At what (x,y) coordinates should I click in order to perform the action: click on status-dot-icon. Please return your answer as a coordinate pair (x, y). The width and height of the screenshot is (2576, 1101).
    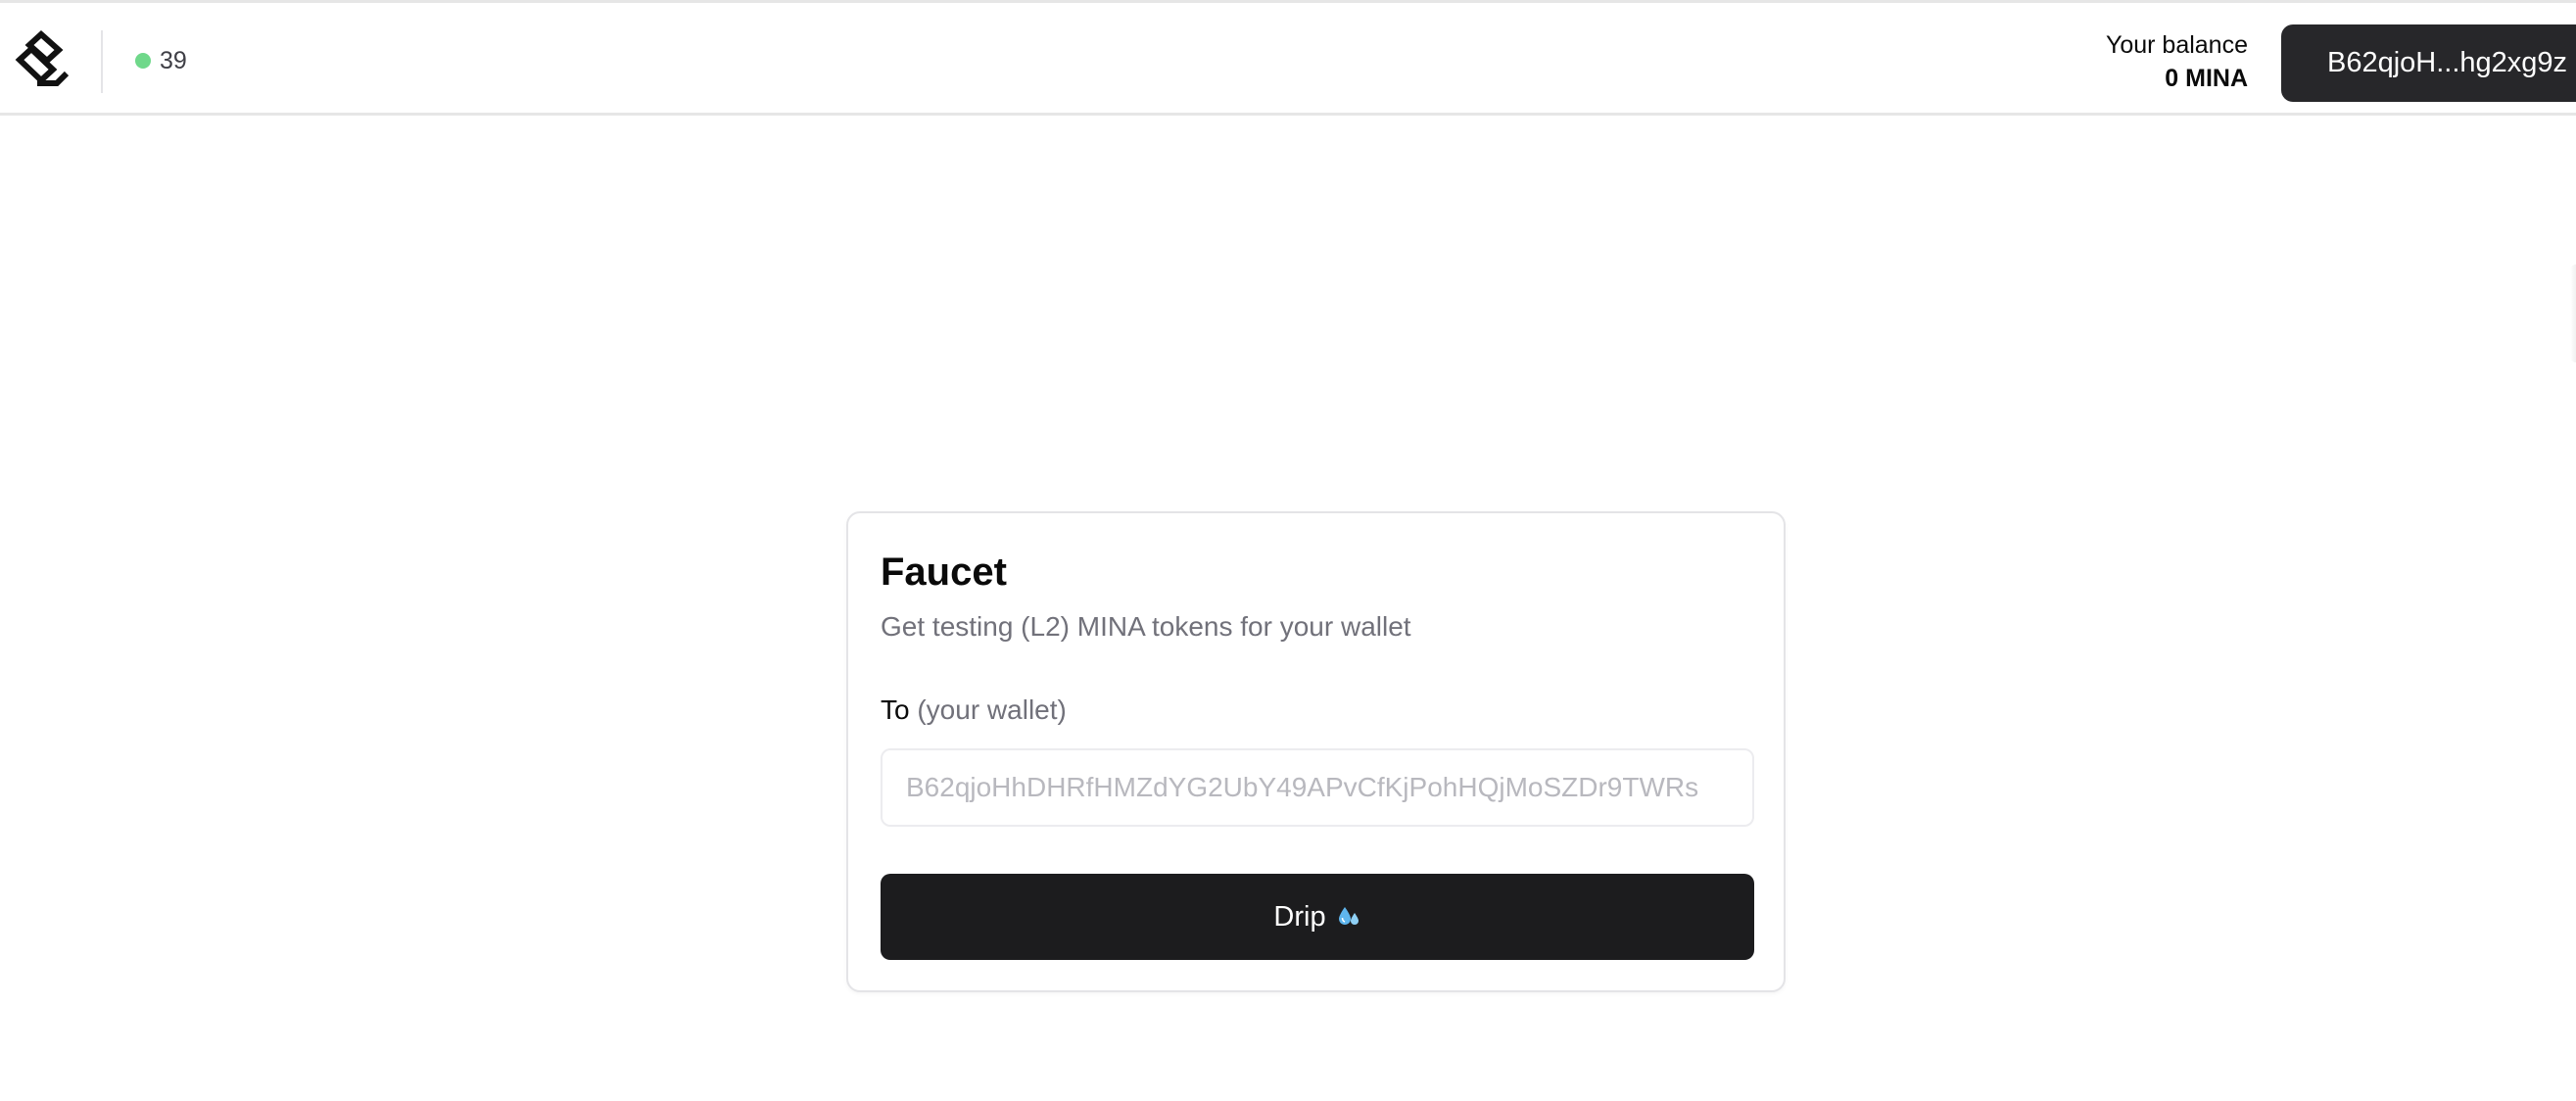
    Looking at the image, I should click on (143, 61).